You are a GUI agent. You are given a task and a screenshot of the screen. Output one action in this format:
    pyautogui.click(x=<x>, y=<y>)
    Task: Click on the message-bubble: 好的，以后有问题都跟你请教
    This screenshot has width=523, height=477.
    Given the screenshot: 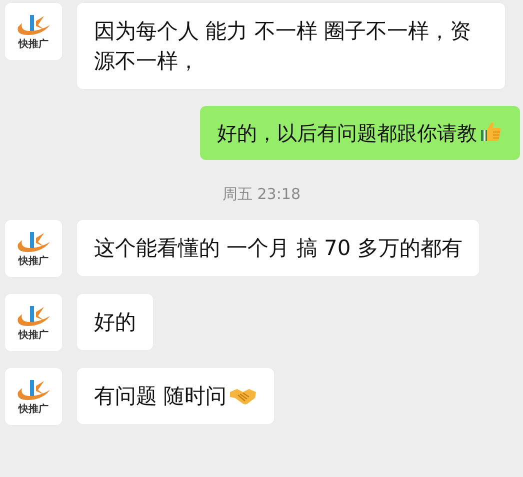 What is the action you would take?
    pyautogui.click(x=360, y=133)
    